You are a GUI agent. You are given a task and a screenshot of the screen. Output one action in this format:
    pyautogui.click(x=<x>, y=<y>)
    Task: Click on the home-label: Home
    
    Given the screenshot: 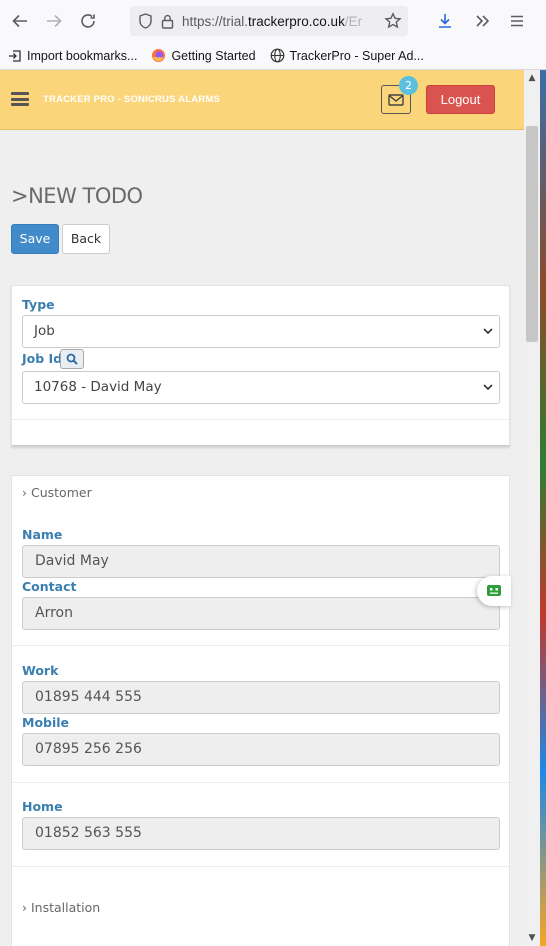 What is the action you would take?
    pyautogui.click(x=42, y=806)
    